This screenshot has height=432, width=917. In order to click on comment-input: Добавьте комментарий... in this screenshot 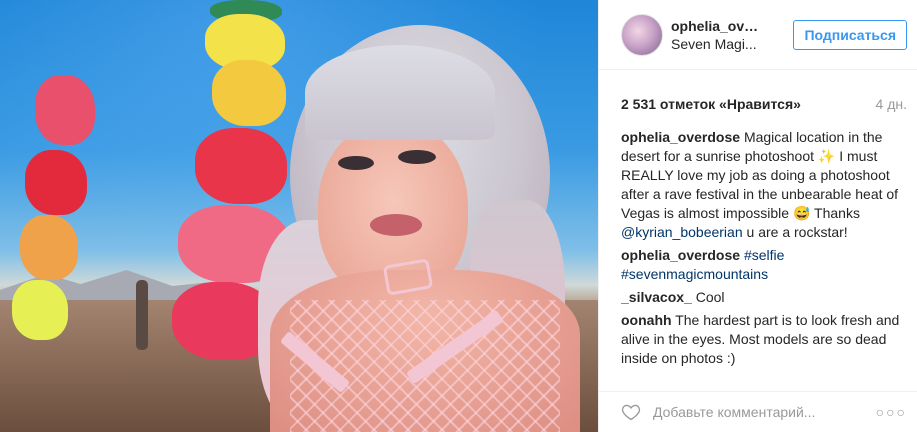, I will do `click(734, 412)`.